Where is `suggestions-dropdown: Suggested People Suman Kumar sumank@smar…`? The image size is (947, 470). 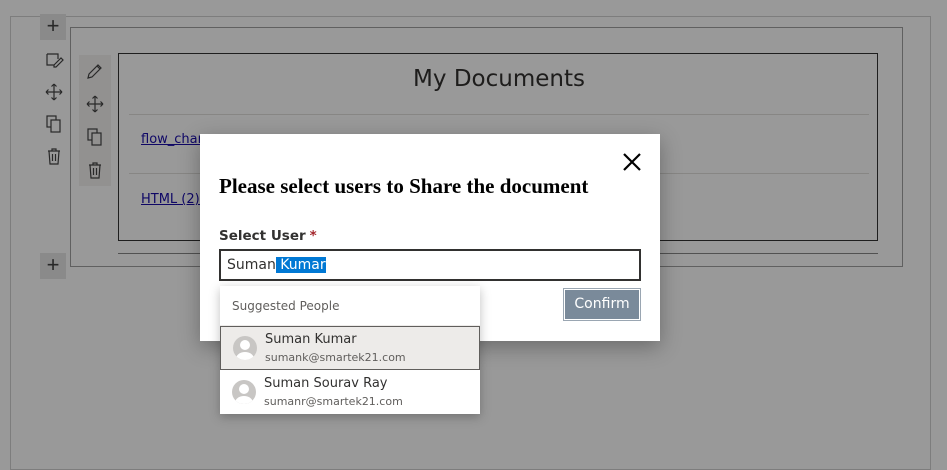
suggestions-dropdown: Suggested People Suman Kumar sumank@smar… is located at coordinates (350, 350).